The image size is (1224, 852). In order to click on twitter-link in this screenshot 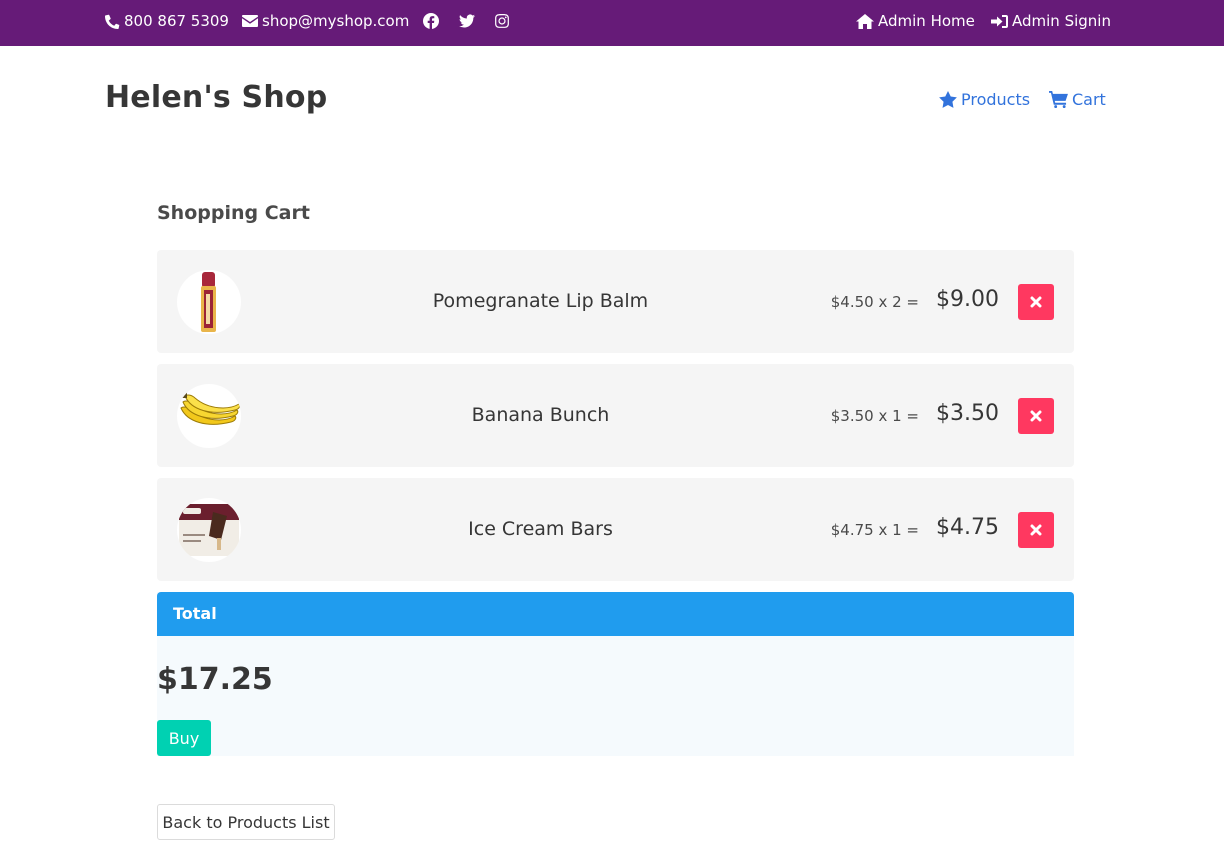, I will do `click(467, 21)`.